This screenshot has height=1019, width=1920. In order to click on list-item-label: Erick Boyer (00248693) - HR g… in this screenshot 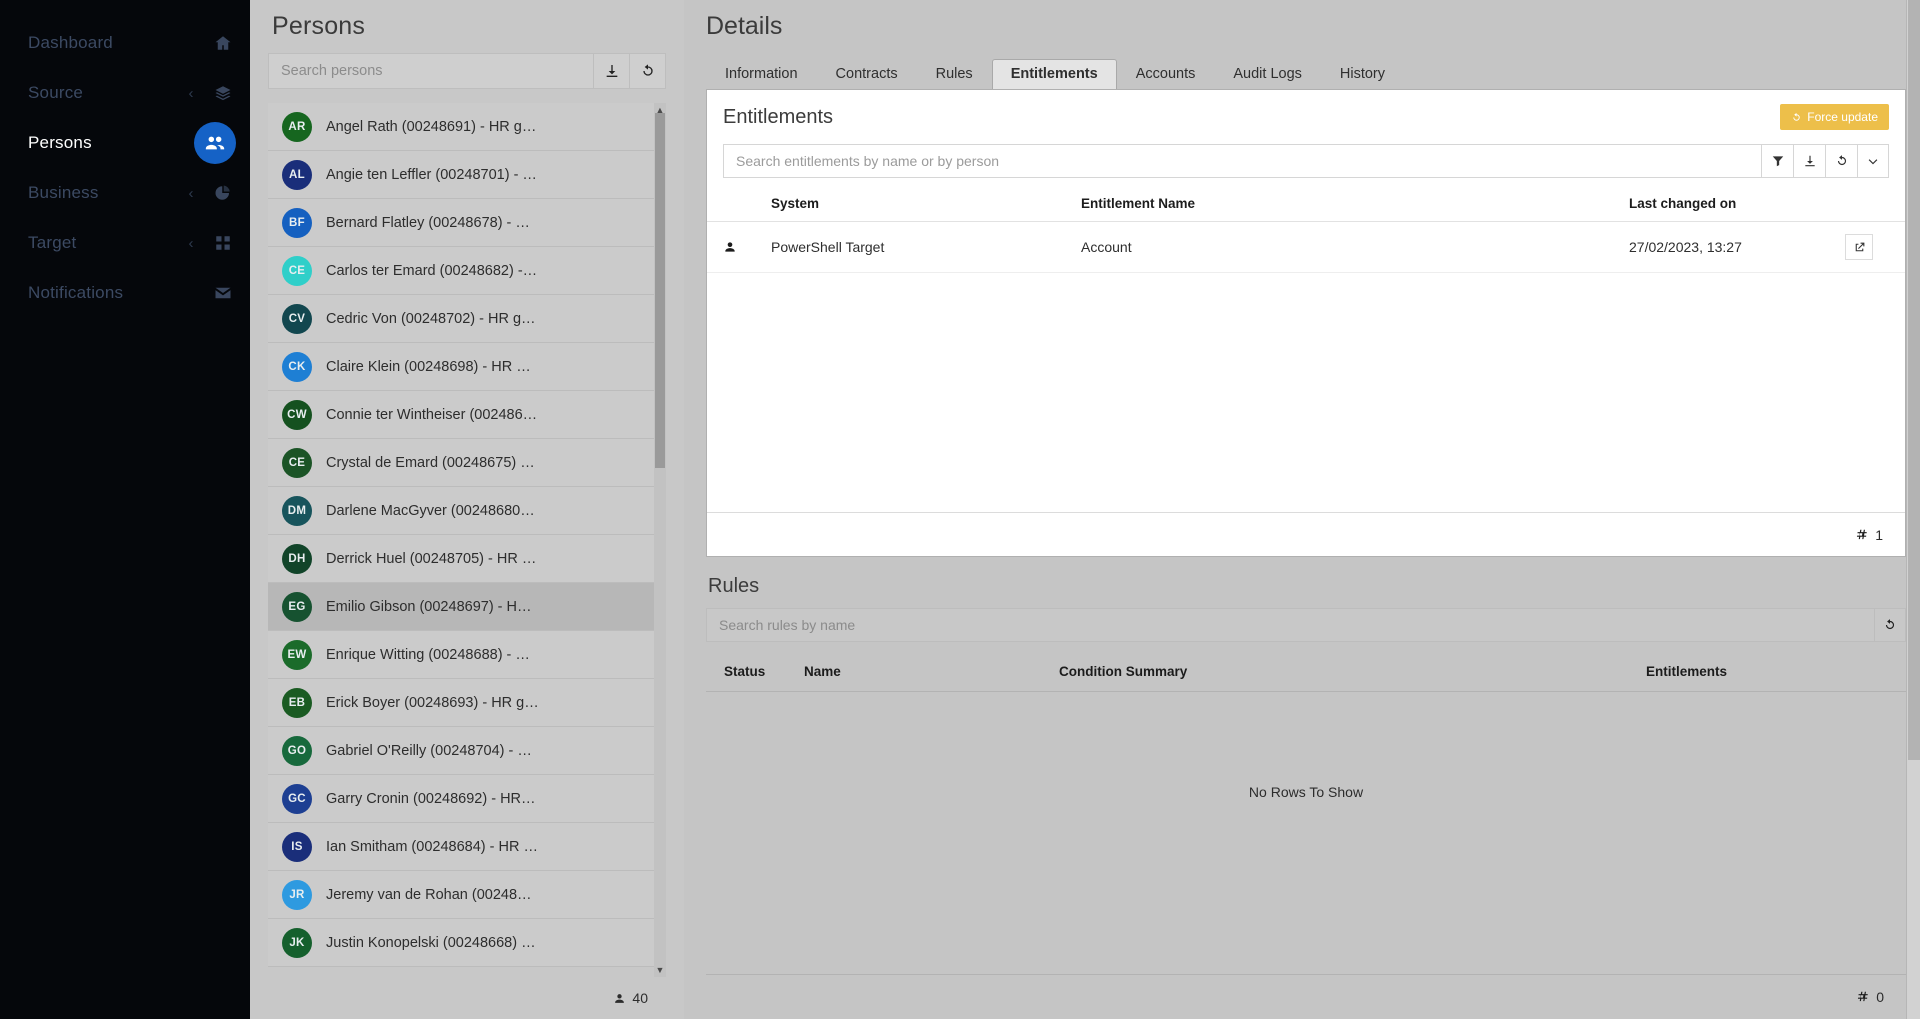, I will do `click(432, 702)`.